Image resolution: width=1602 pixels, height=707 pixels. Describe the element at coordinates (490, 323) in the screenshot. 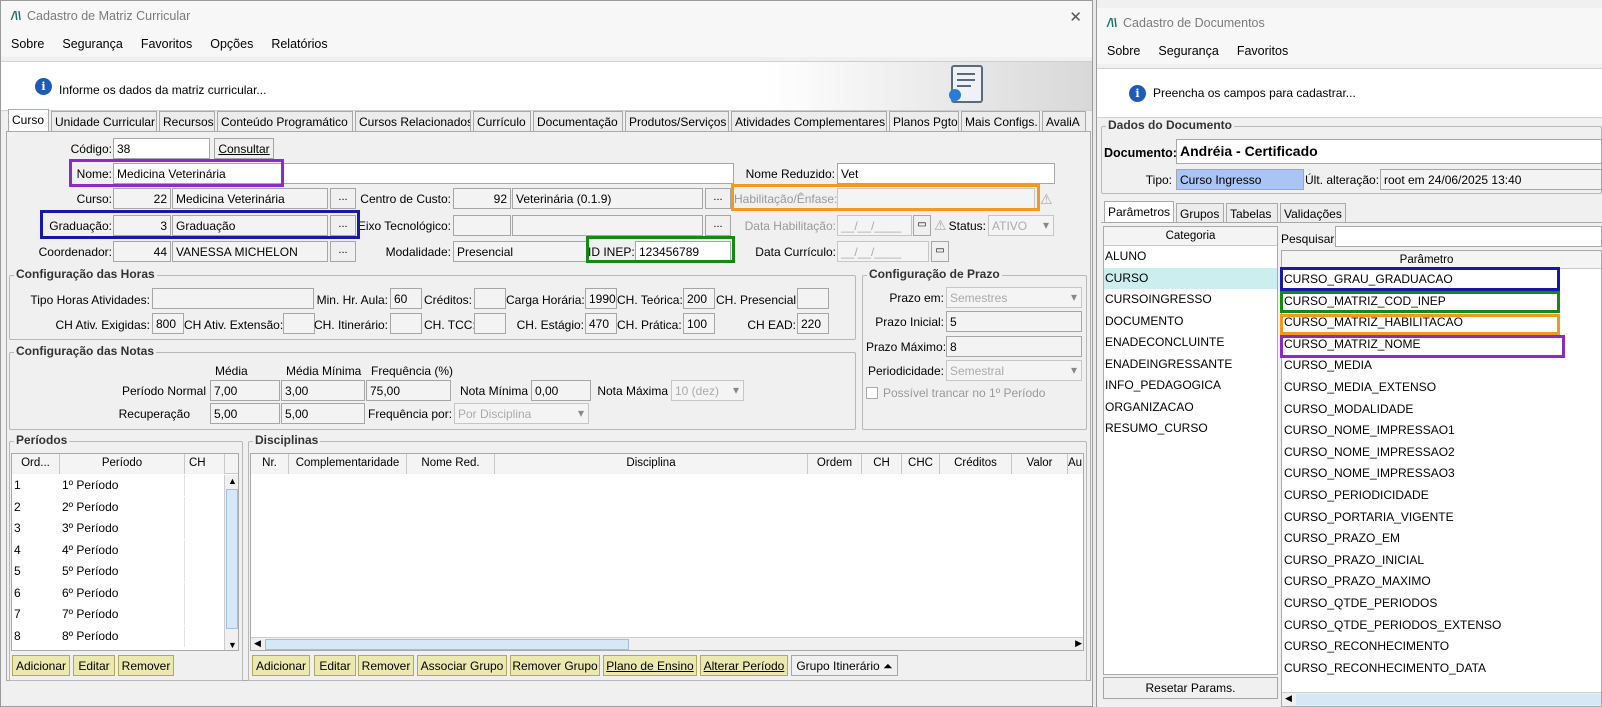

I see `ch-tcc-field` at that location.